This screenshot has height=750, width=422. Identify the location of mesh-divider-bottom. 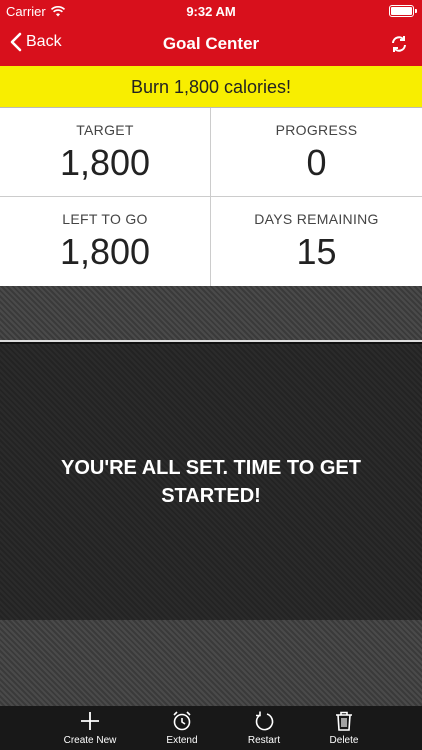
(211, 663).